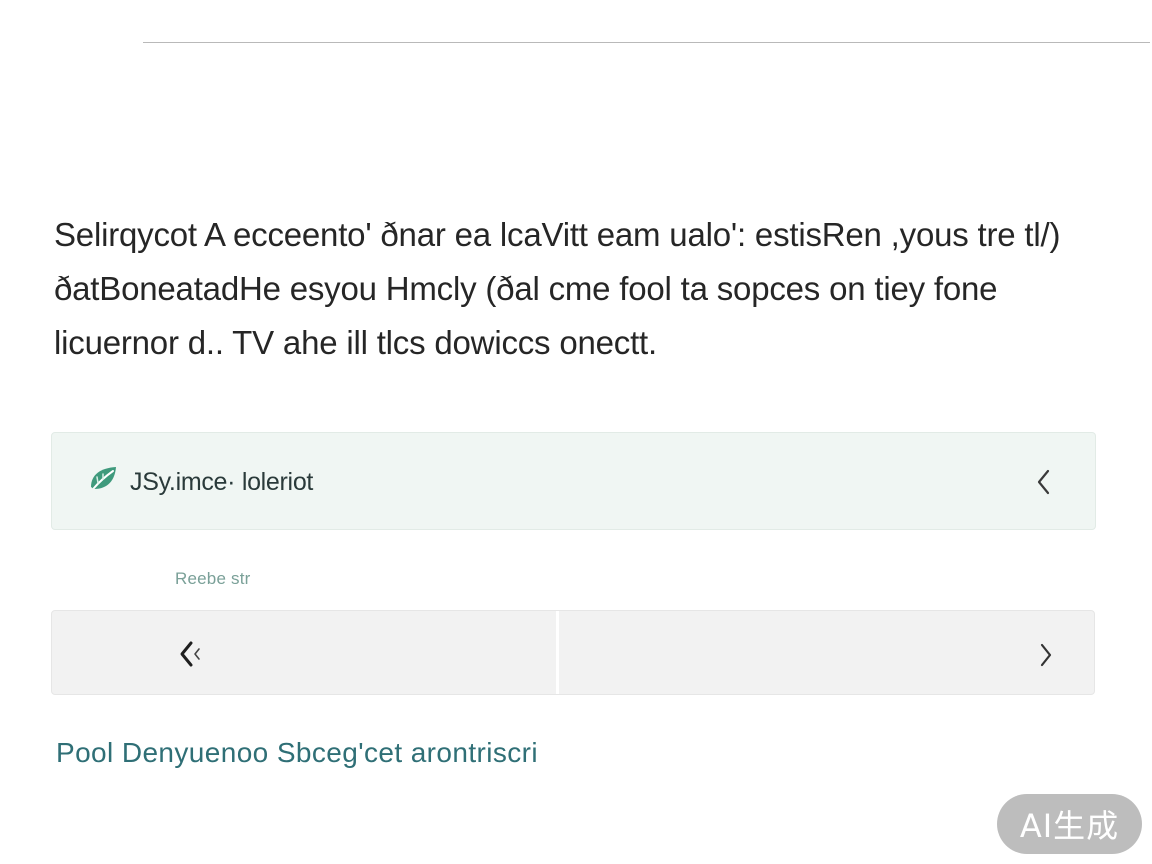 Image resolution: width=1152 pixels, height=864 pixels. What do you see at coordinates (646, 42) in the screenshot?
I see `top-divider` at bounding box center [646, 42].